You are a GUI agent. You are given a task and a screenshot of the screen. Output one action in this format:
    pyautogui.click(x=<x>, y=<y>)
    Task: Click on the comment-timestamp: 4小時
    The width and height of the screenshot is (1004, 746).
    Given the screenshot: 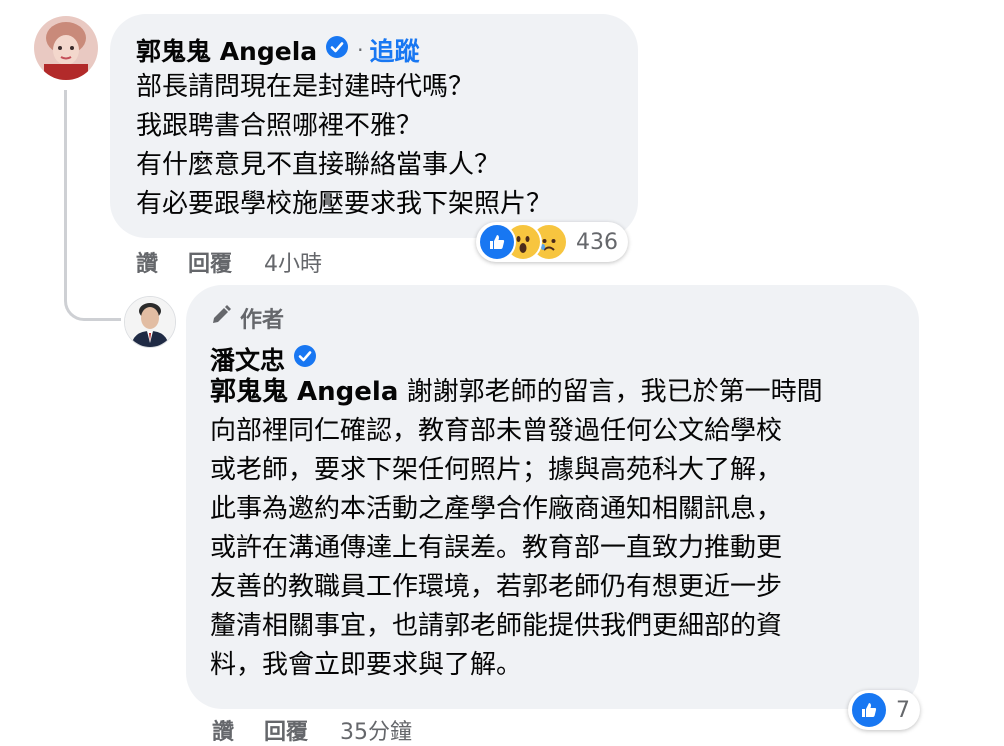 What is the action you would take?
    pyautogui.click(x=293, y=262)
    